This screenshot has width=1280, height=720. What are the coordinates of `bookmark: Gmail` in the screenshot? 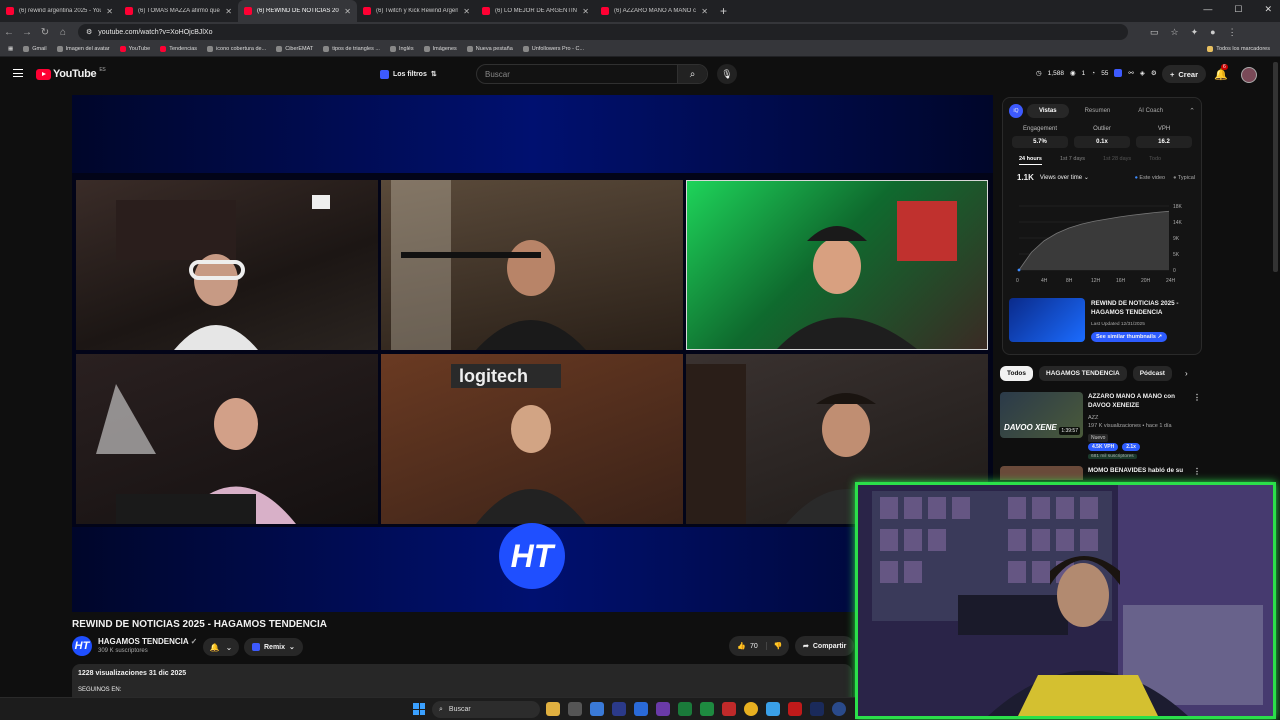 It's located at (35, 49).